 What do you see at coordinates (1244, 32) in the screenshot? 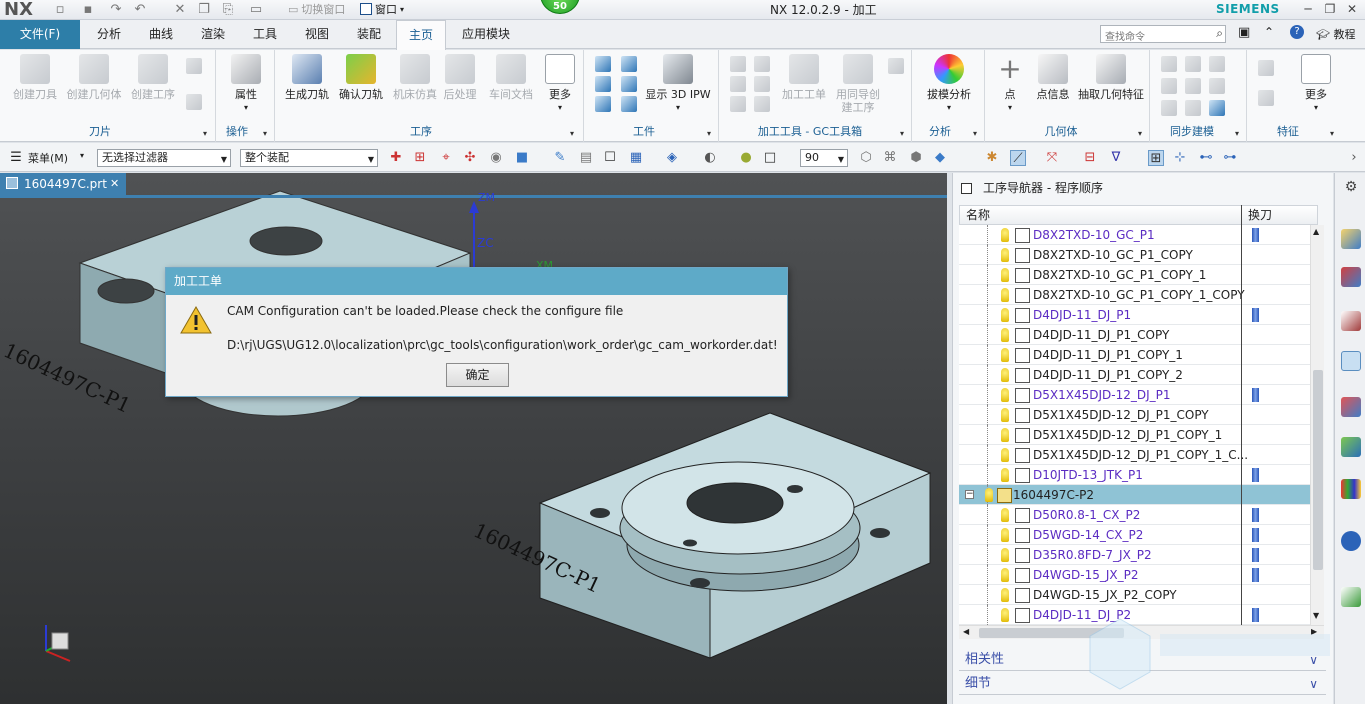
I see `window-layout-icon: ▣` at bounding box center [1244, 32].